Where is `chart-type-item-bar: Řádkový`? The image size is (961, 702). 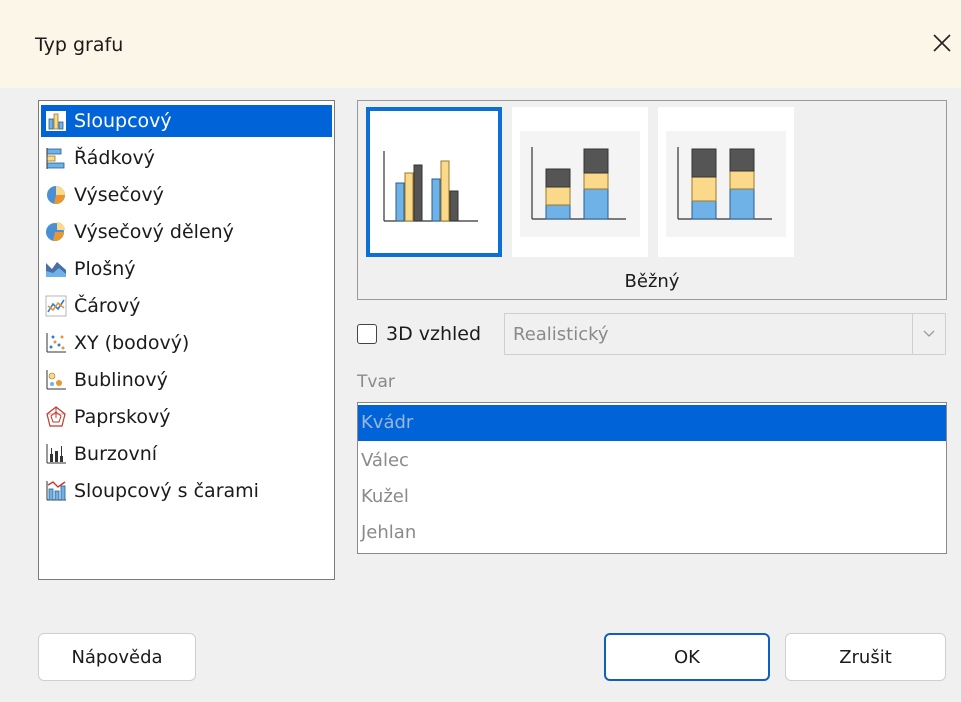 chart-type-item-bar: Řádkový is located at coordinates (186, 158).